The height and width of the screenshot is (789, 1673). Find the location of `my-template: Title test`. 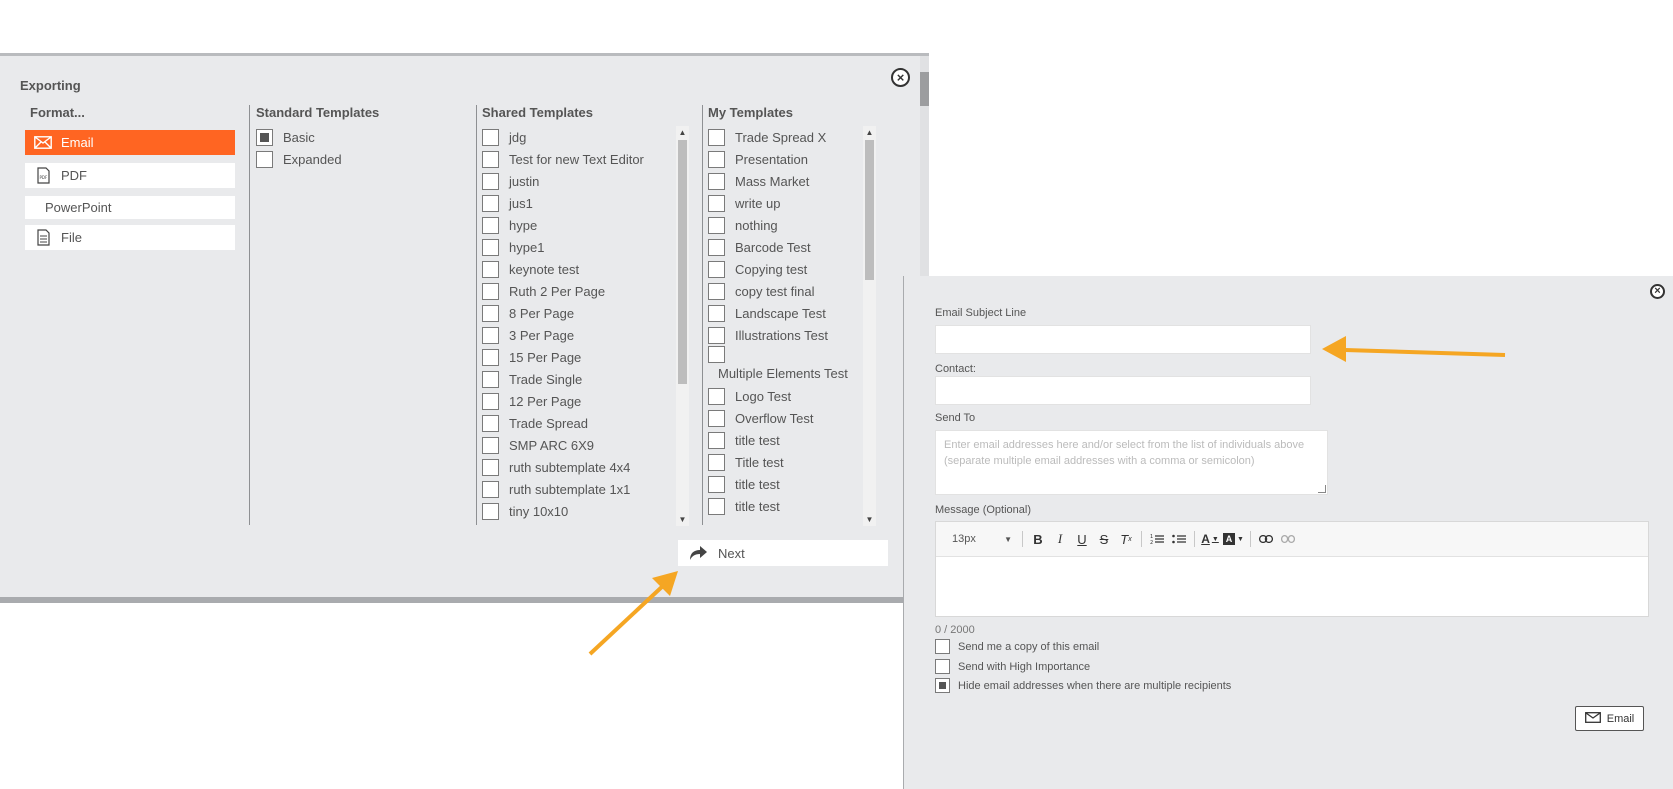

my-template: Title test is located at coordinates (783, 462).